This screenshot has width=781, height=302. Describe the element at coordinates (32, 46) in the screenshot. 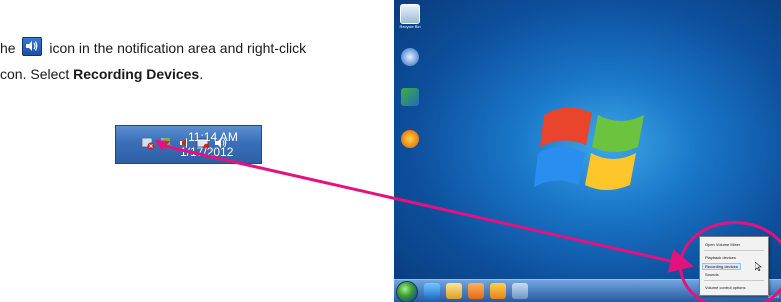

I see `volume-icon` at that location.